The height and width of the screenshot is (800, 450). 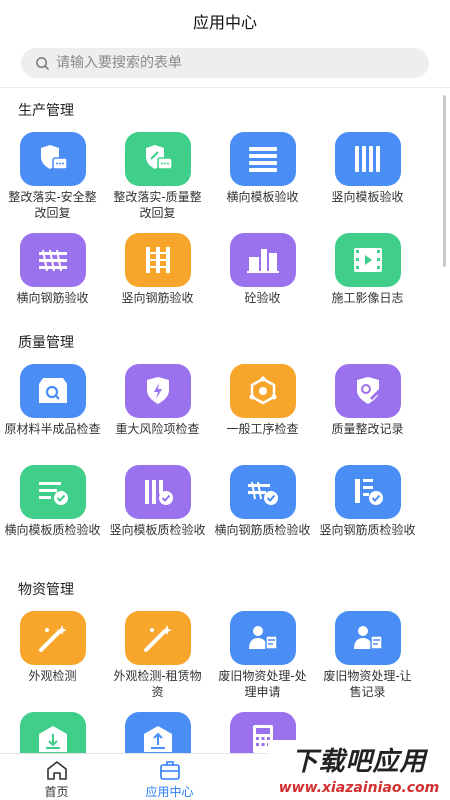 I want to click on search-input, so click(x=226, y=63).